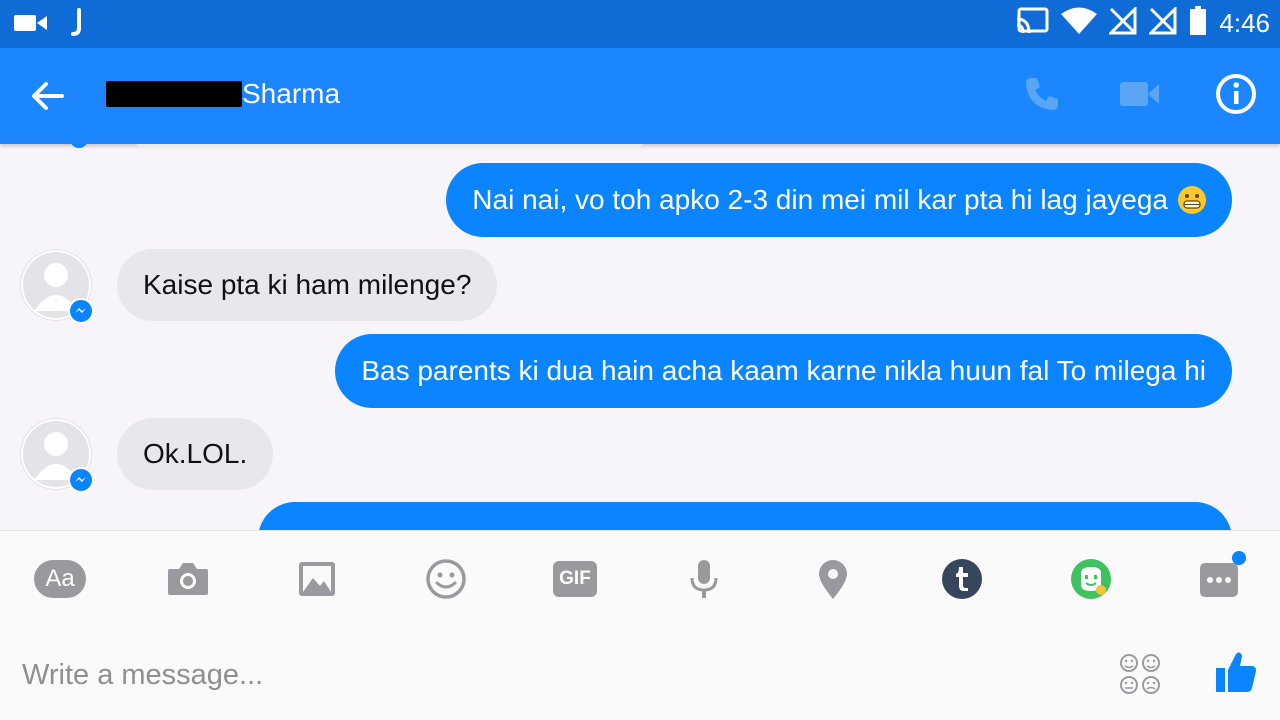 The image size is (1280, 720). I want to click on message-text: Kaise pta ki ham milenge?, so click(307, 284).